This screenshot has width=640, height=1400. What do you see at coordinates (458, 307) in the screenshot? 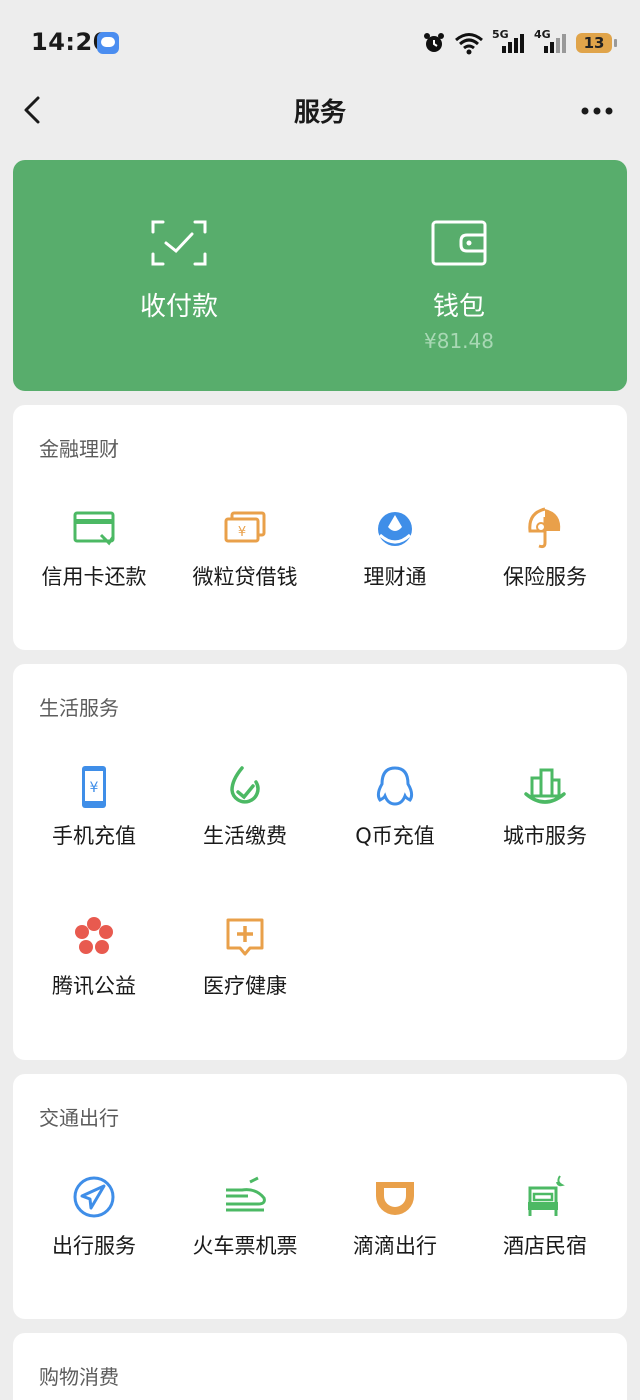
I see `wallet-label: 钱包` at bounding box center [458, 307].